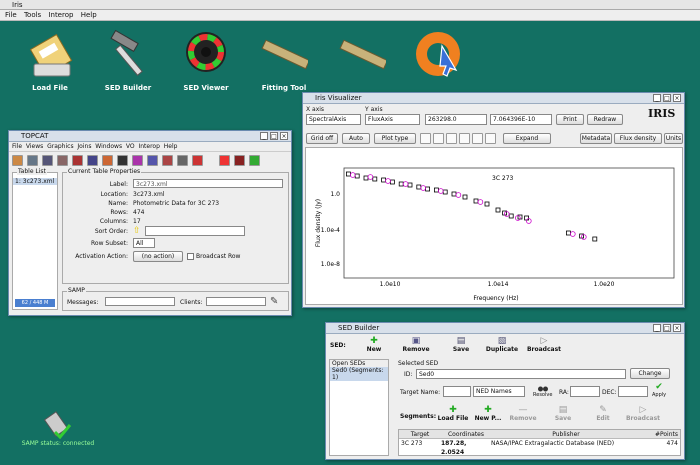 This screenshot has height=465, width=700. I want to click on flux-density-select: Flux density, so click(638, 138).